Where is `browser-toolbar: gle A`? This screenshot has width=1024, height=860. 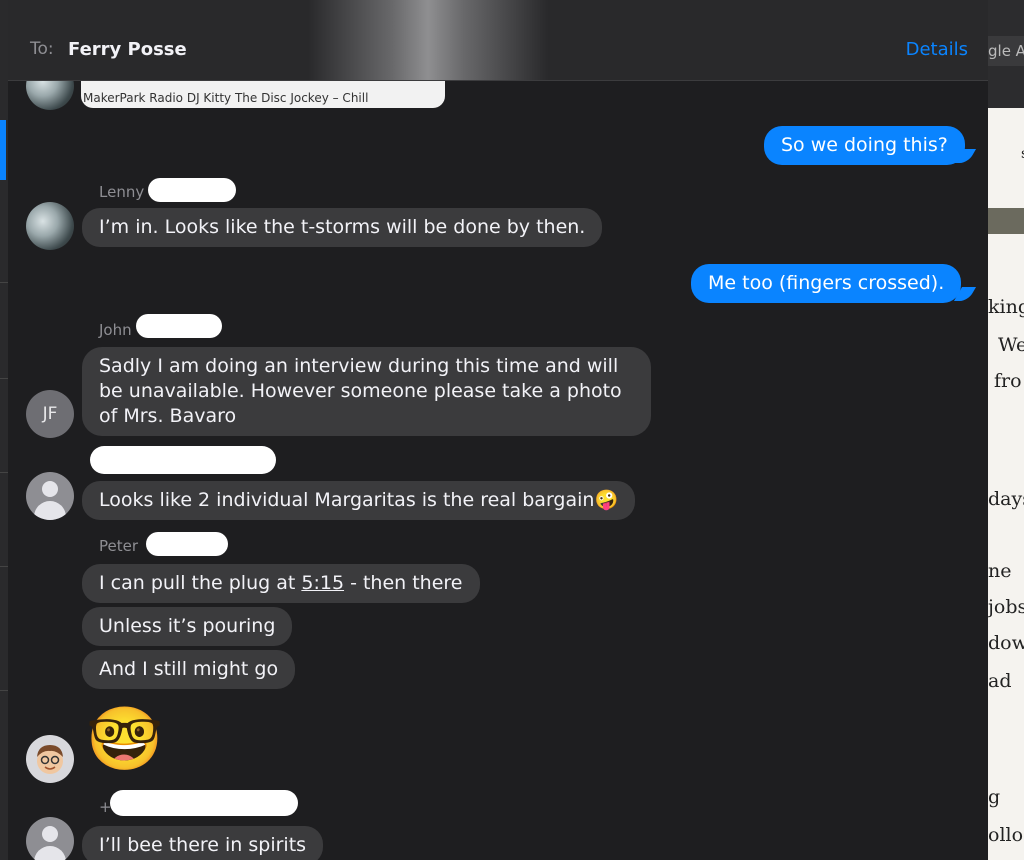
browser-toolbar: gle A is located at coordinates (1006, 54).